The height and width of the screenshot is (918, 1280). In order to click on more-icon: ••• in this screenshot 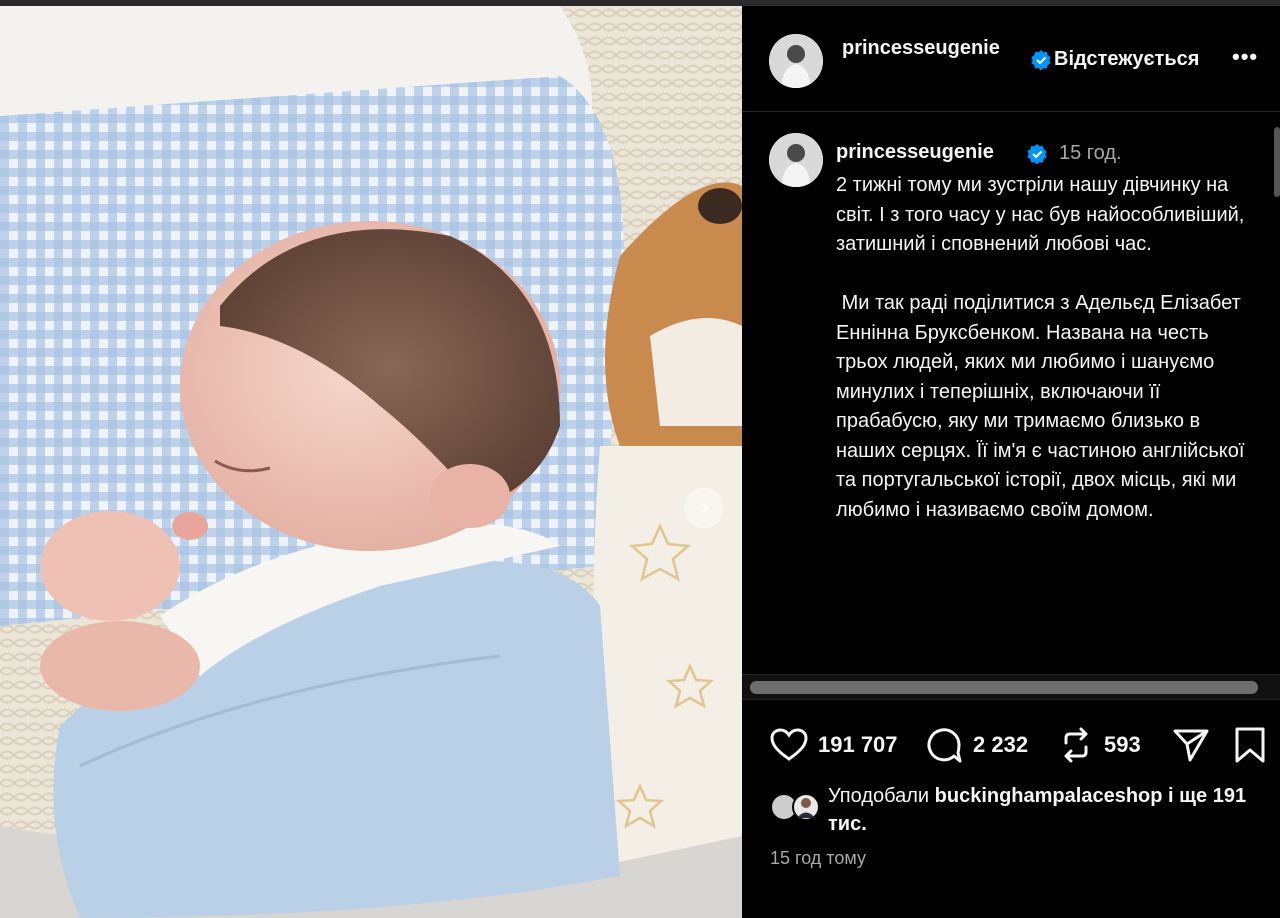, I will do `click(1245, 57)`.